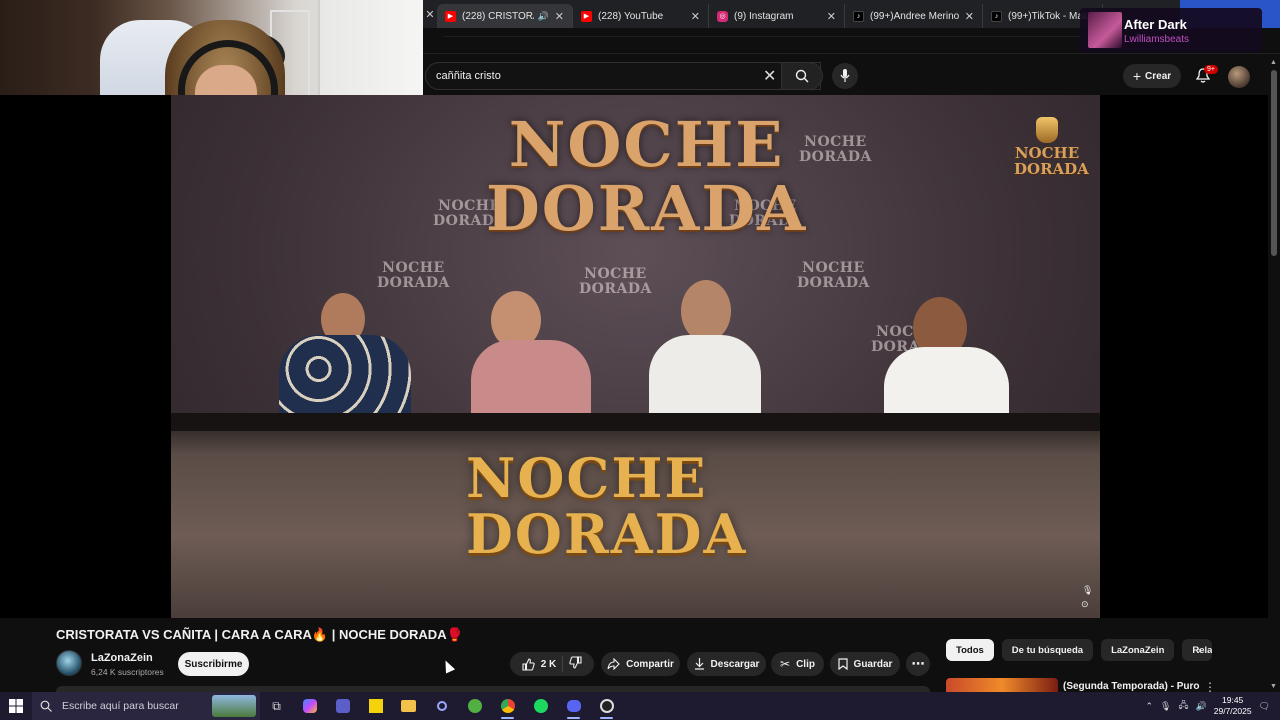 Image resolution: width=1280 pixels, height=720 pixels. I want to click on player-letterbox-right, so click(1184, 356).